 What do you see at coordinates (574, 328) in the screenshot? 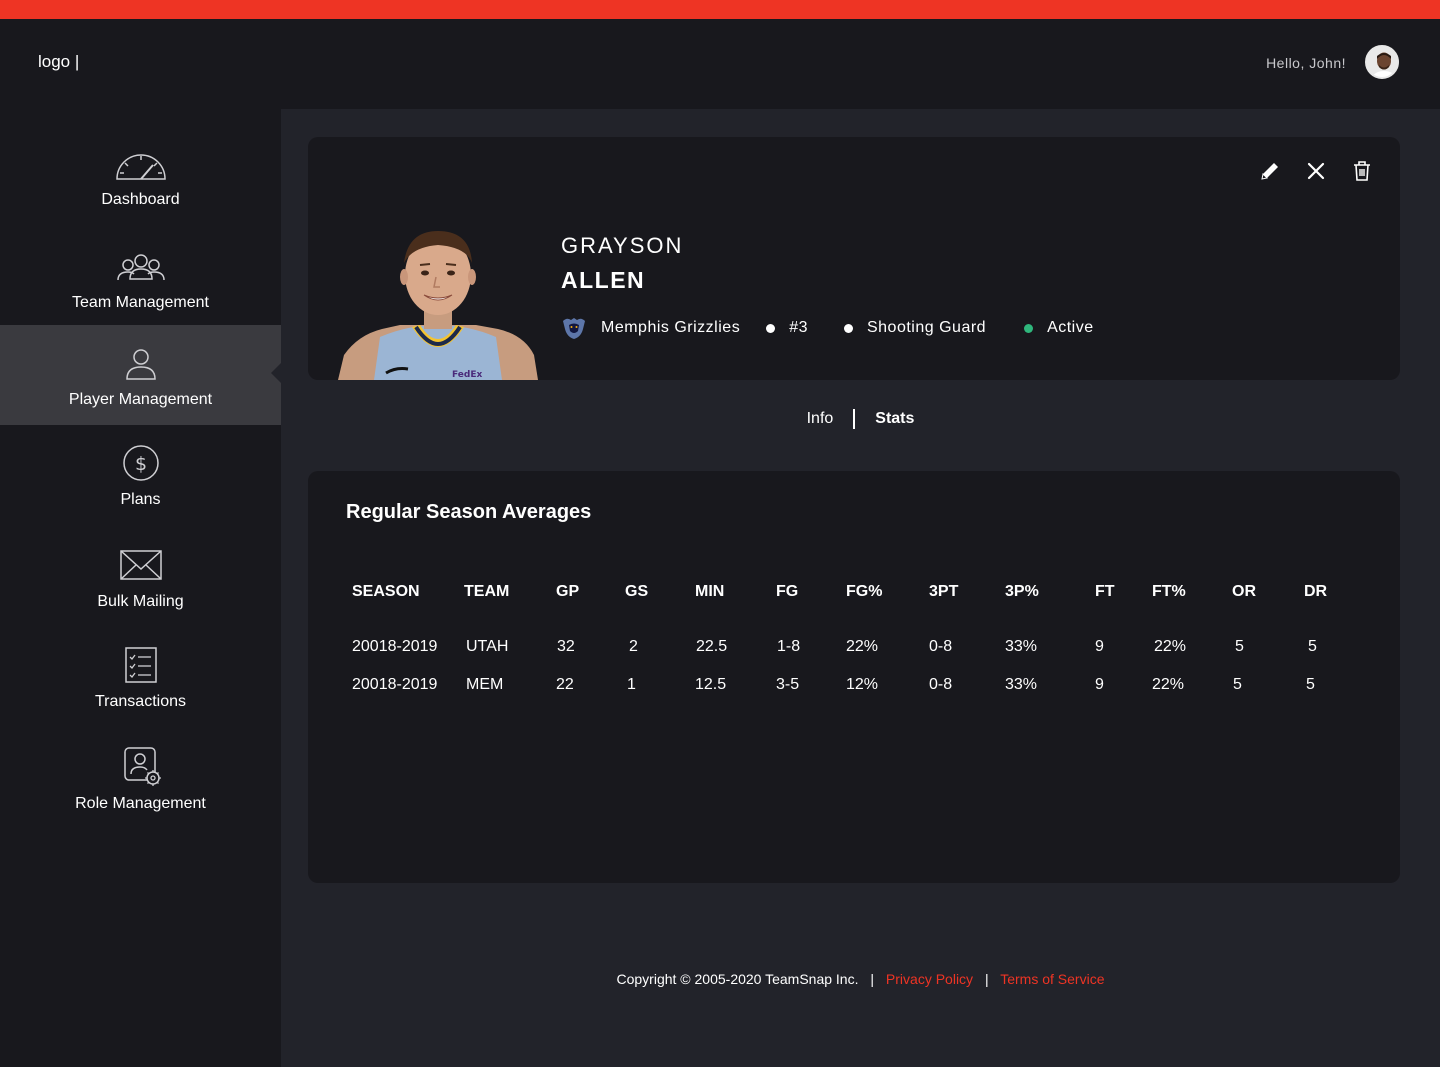
I see `grizzlies-logo-icon` at bounding box center [574, 328].